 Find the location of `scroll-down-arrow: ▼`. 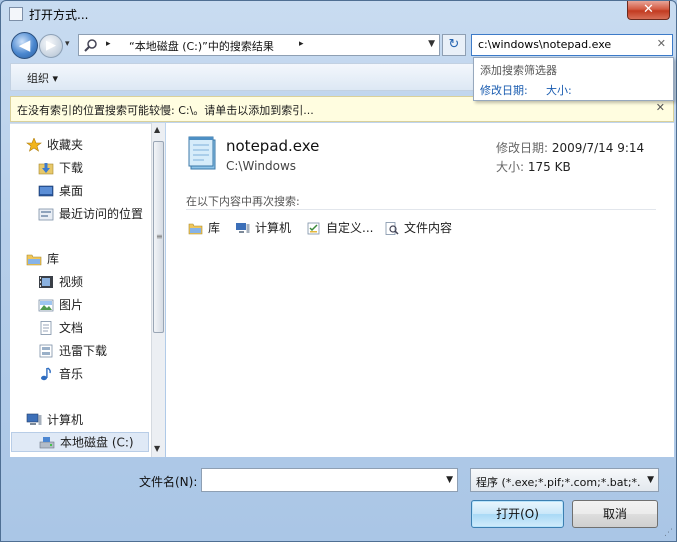

scroll-down-arrow: ▼ is located at coordinates (157, 448).